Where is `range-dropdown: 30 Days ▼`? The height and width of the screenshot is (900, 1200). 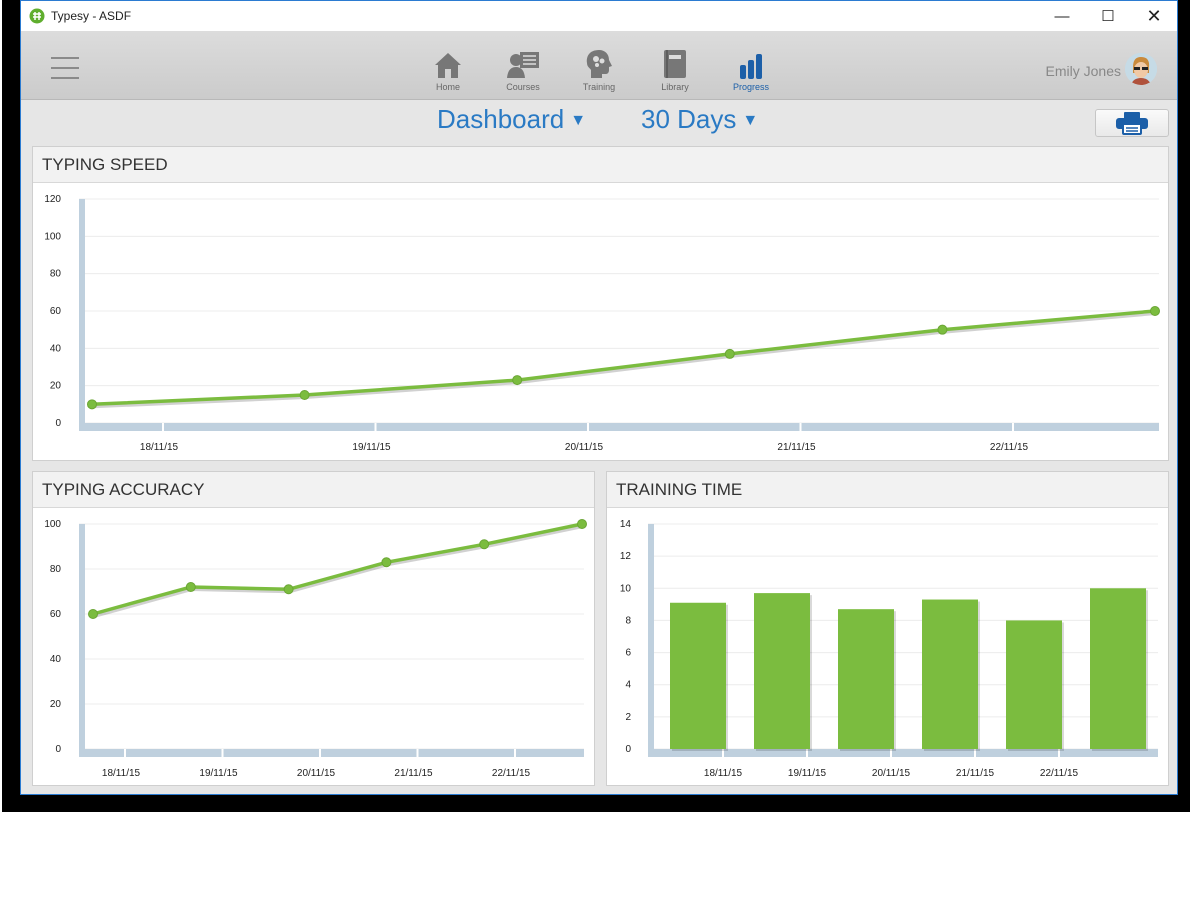 range-dropdown: 30 Days ▼ is located at coordinates (699, 119).